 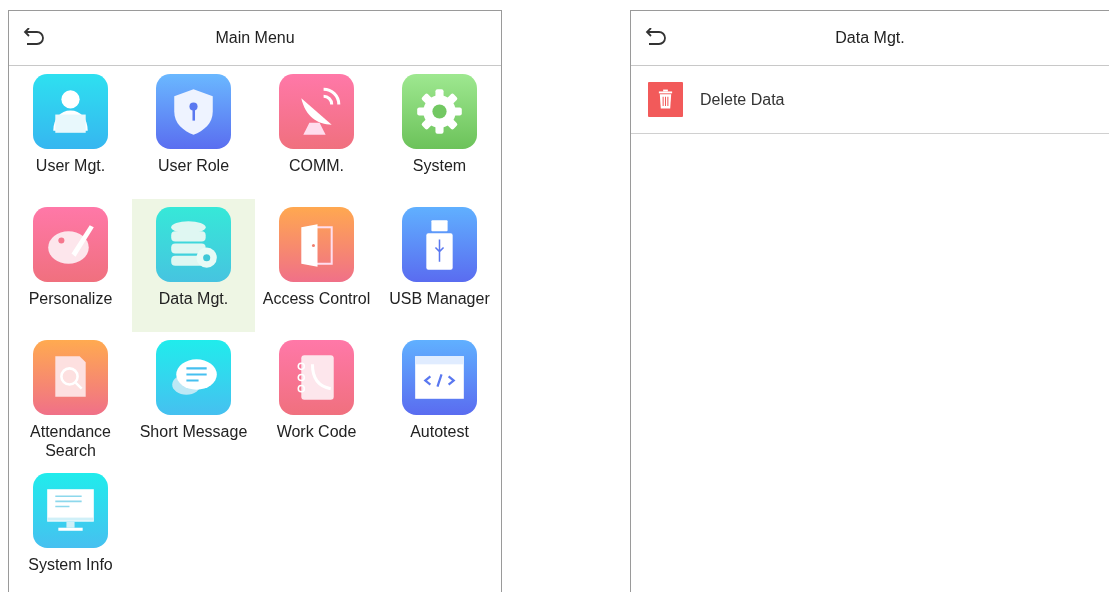 What do you see at coordinates (255, 38) in the screenshot?
I see `screen-title: Main Menu` at bounding box center [255, 38].